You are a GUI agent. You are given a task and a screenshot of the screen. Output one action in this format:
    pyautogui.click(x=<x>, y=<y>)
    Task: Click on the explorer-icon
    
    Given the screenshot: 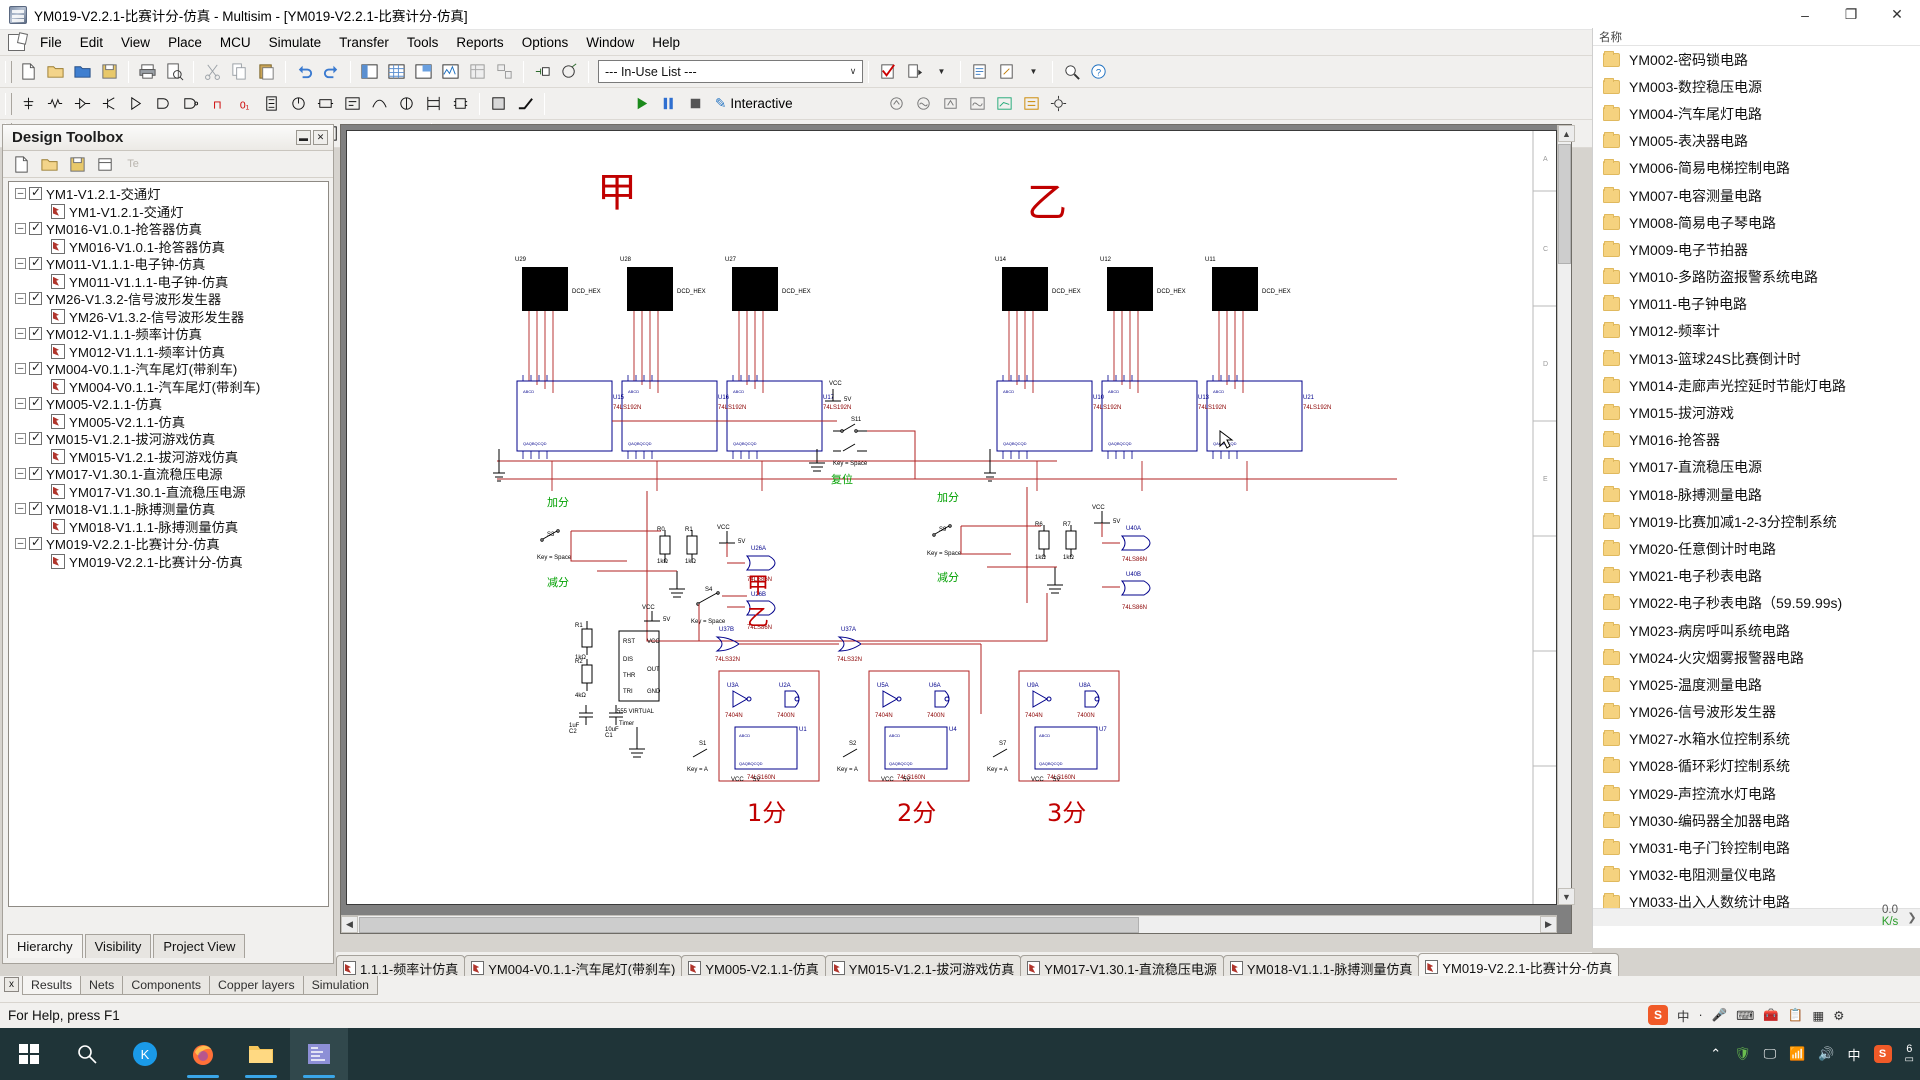 What is the action you would take?
    pyautogui.click(x=261, y=1054)
    